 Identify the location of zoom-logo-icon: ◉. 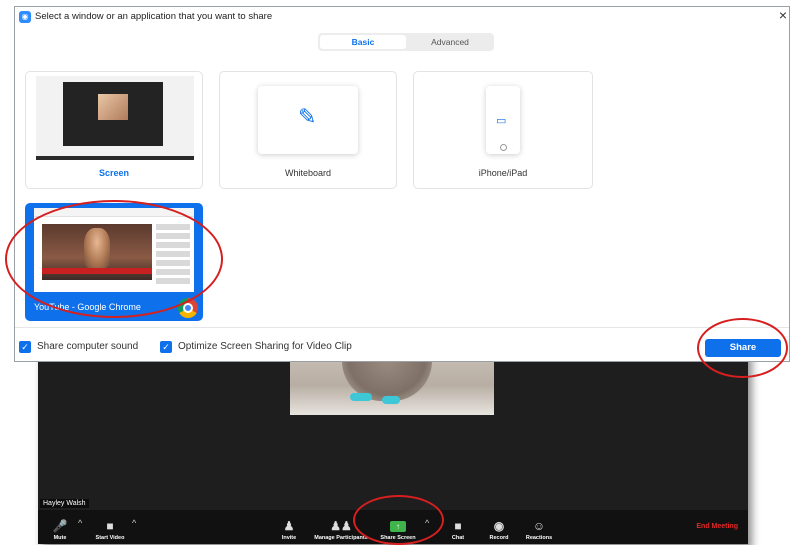
(25, 17).